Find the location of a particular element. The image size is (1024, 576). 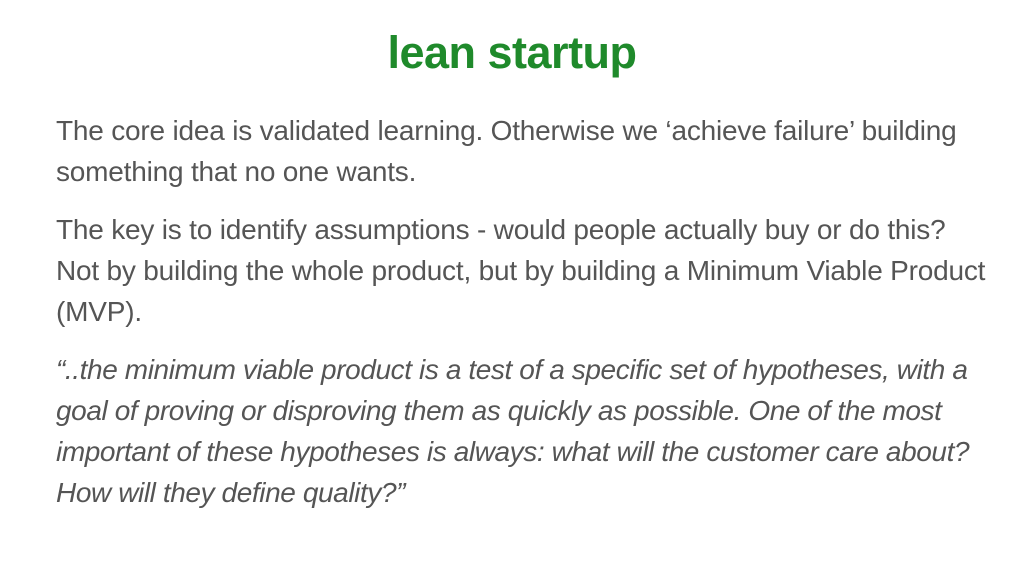

slide-title: lean startup is located at coordinates (512, 52).